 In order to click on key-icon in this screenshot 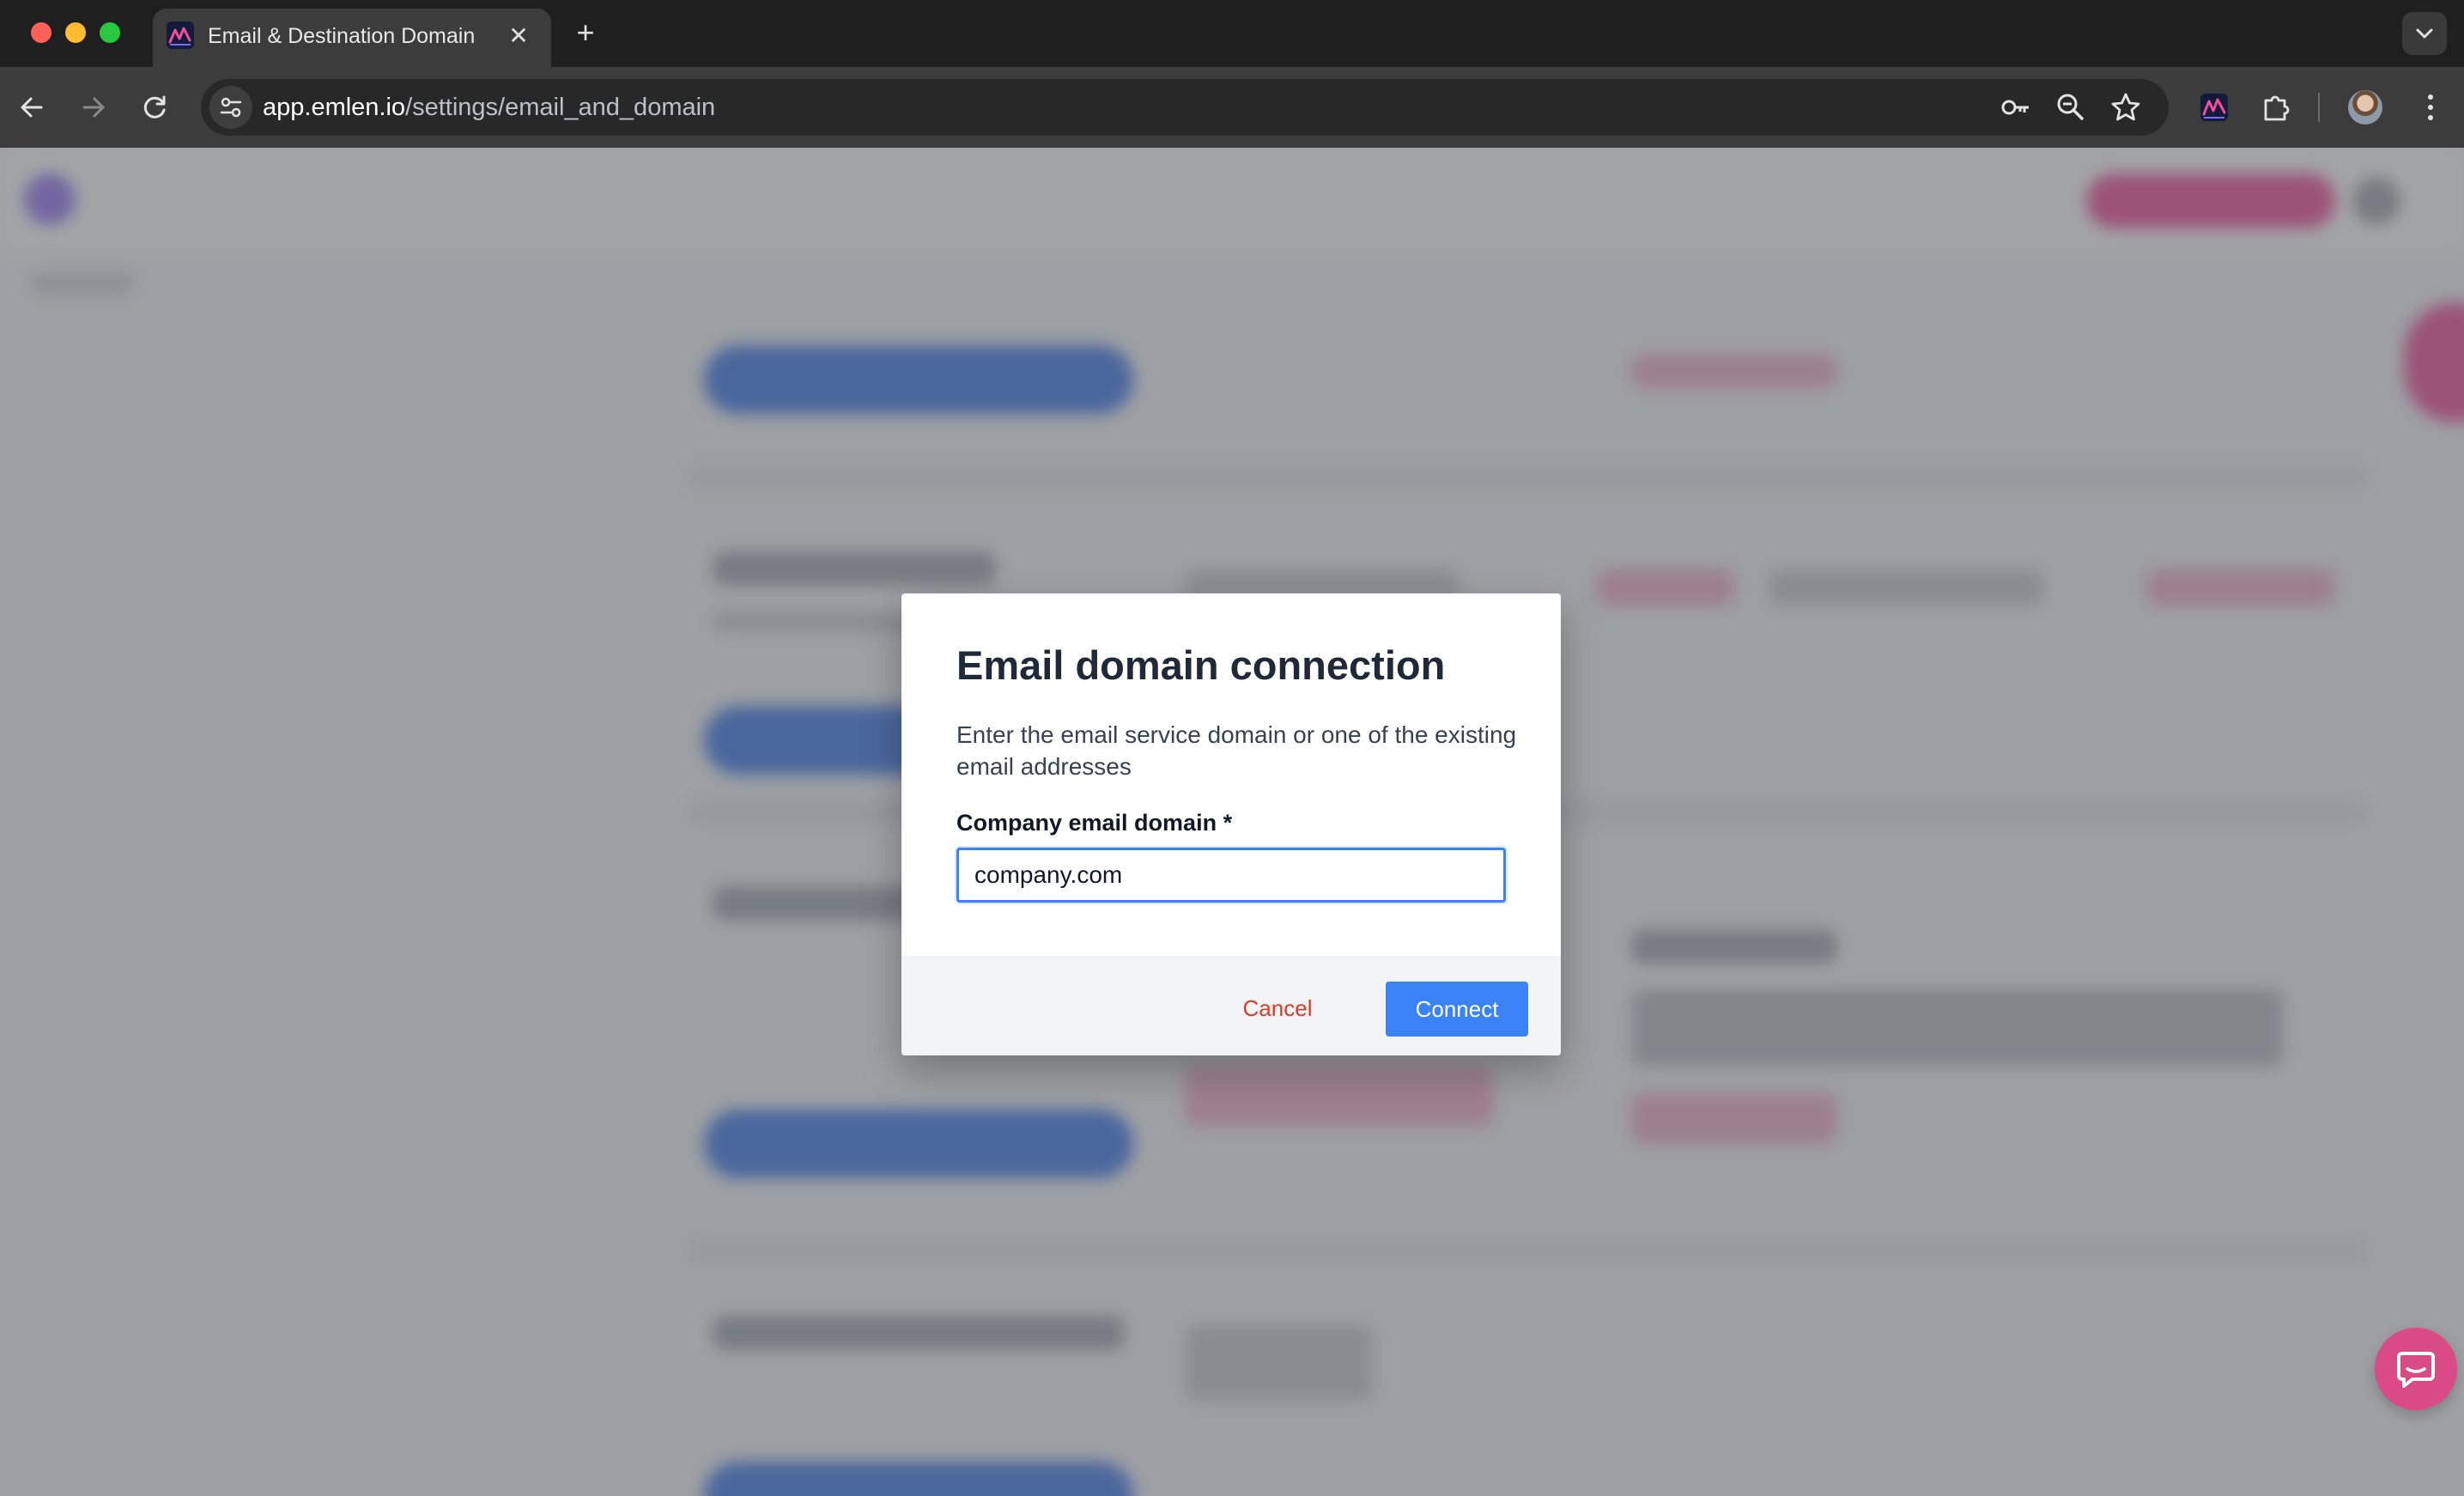, I will do `click(2016, 107)`.